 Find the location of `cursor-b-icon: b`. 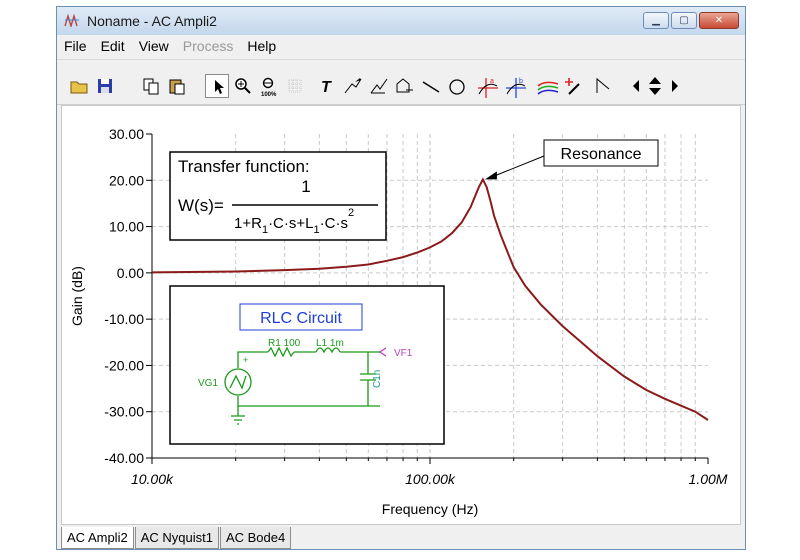

cursor-b-icon: b is located at coordinates (516, 88).